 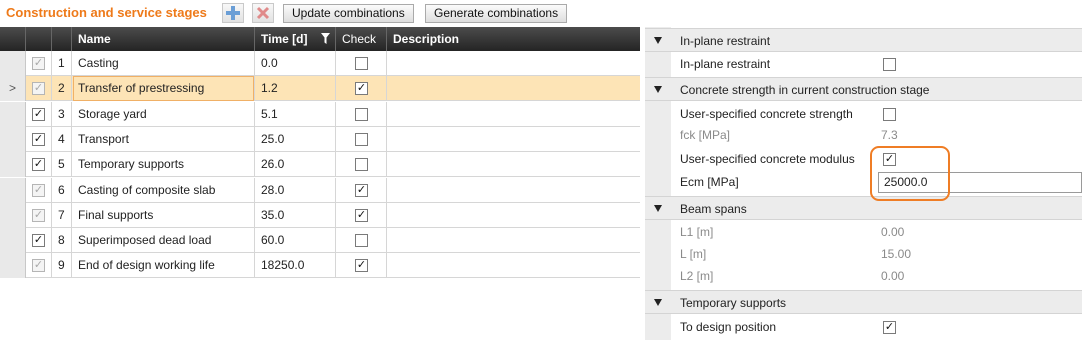 I want to click on stage-name-cell: Superimposed dead load, so click(x=163, y=241).